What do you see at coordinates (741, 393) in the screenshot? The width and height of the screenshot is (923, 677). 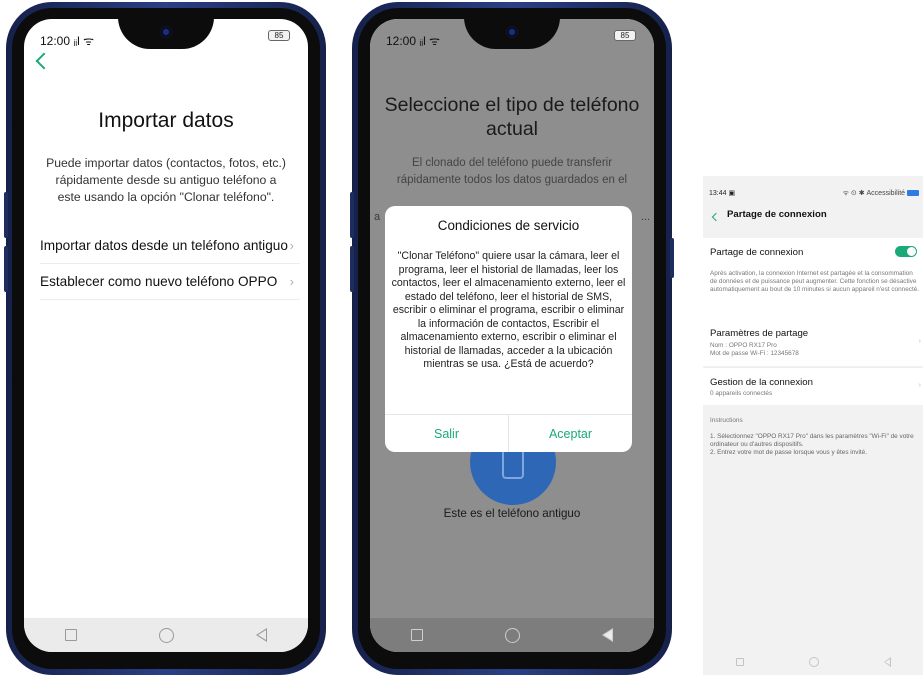 I see `connected-devices-count: 0 appareils connectés` at bounding box center [741, 393].